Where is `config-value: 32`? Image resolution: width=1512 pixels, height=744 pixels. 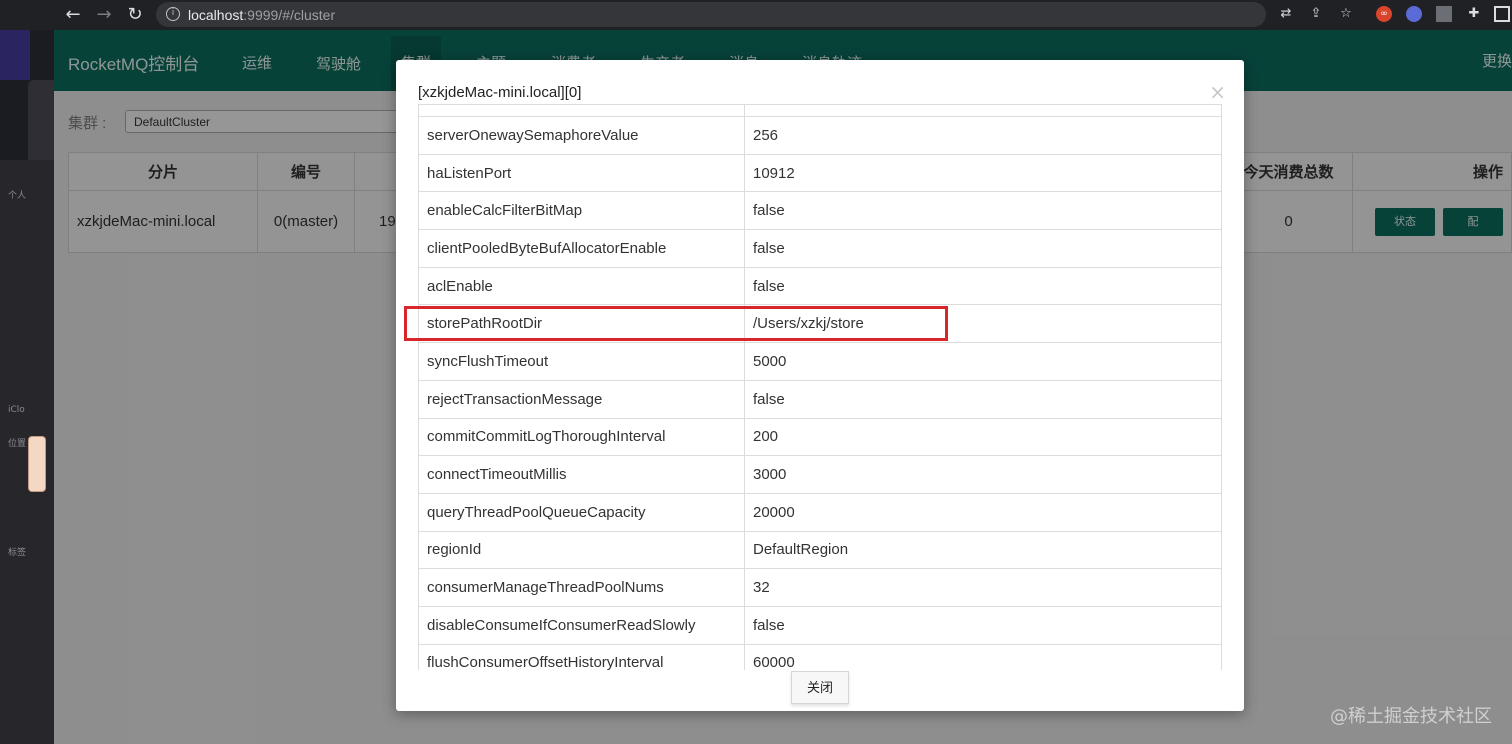
config-value: 32 is located at coordinates (983, 587).